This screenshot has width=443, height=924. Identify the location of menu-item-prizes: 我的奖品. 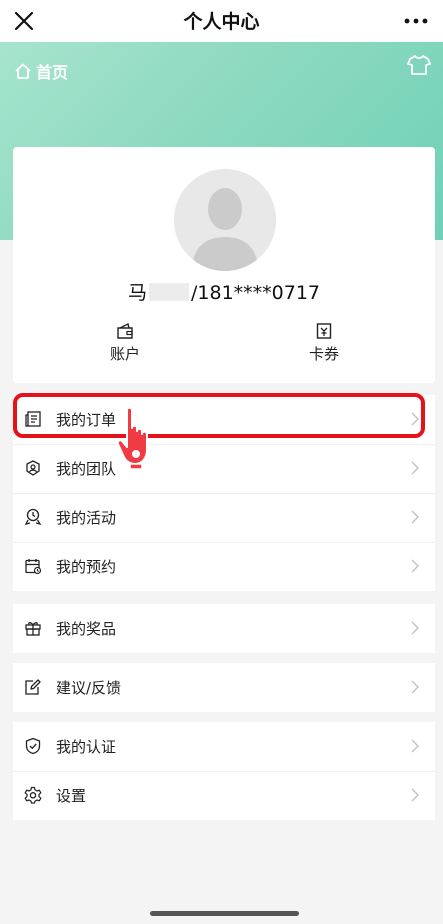
(224, 628).